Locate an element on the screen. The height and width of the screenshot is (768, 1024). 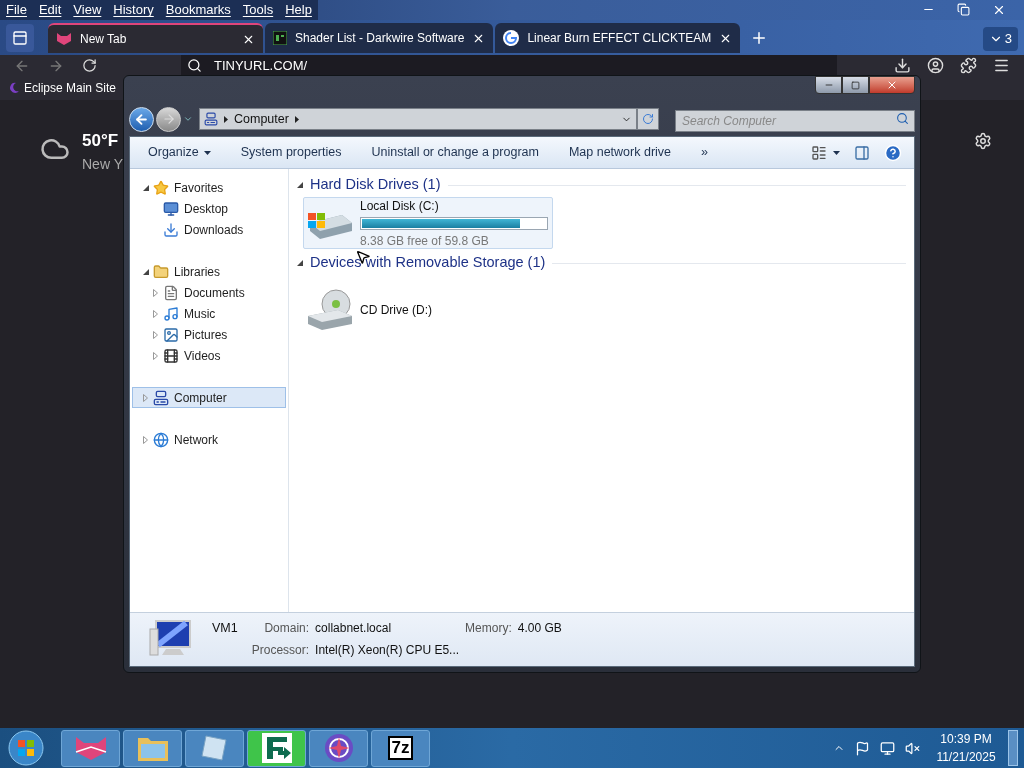
history-caret-icon is located at coordinates (188, 119).